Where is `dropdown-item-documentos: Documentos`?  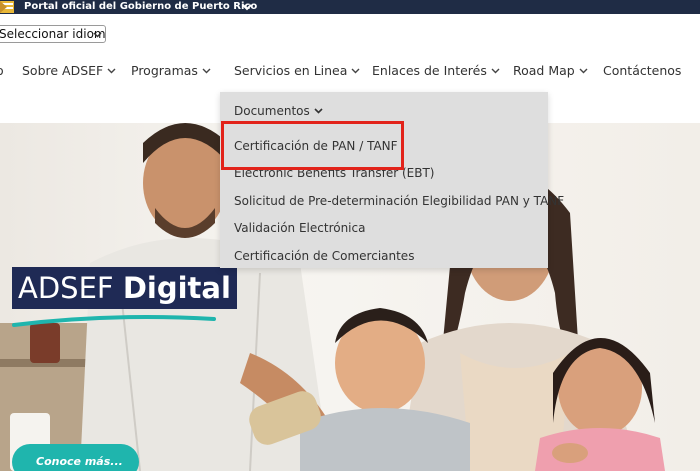
dropdown-item-documentos: Documentos is located at coordinates (278, 111).